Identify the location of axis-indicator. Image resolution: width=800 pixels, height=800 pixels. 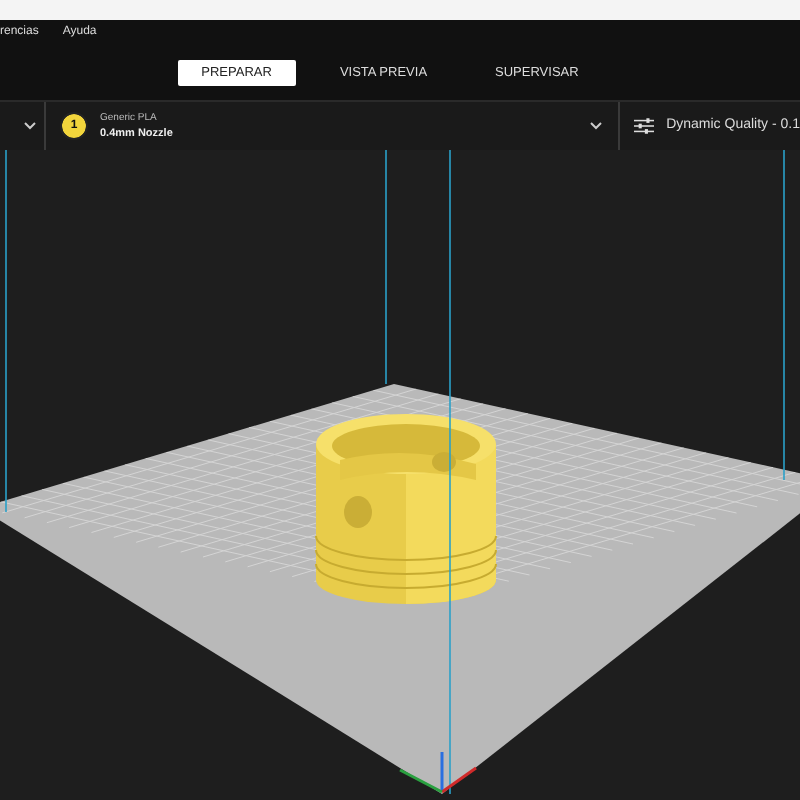
(438, 773).